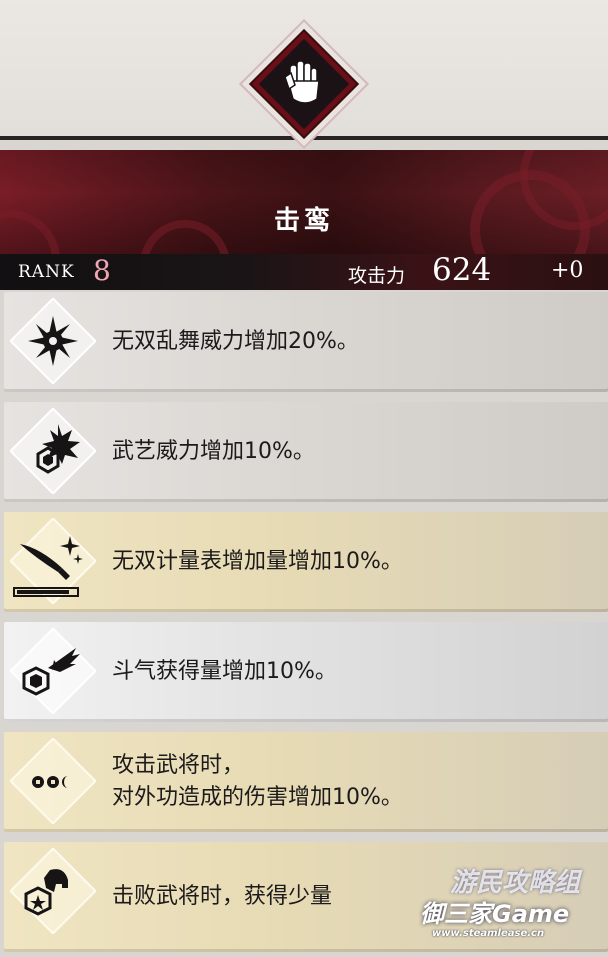  I want to click on effect-item: 武艺威力增加10%。, so click(306, 452).